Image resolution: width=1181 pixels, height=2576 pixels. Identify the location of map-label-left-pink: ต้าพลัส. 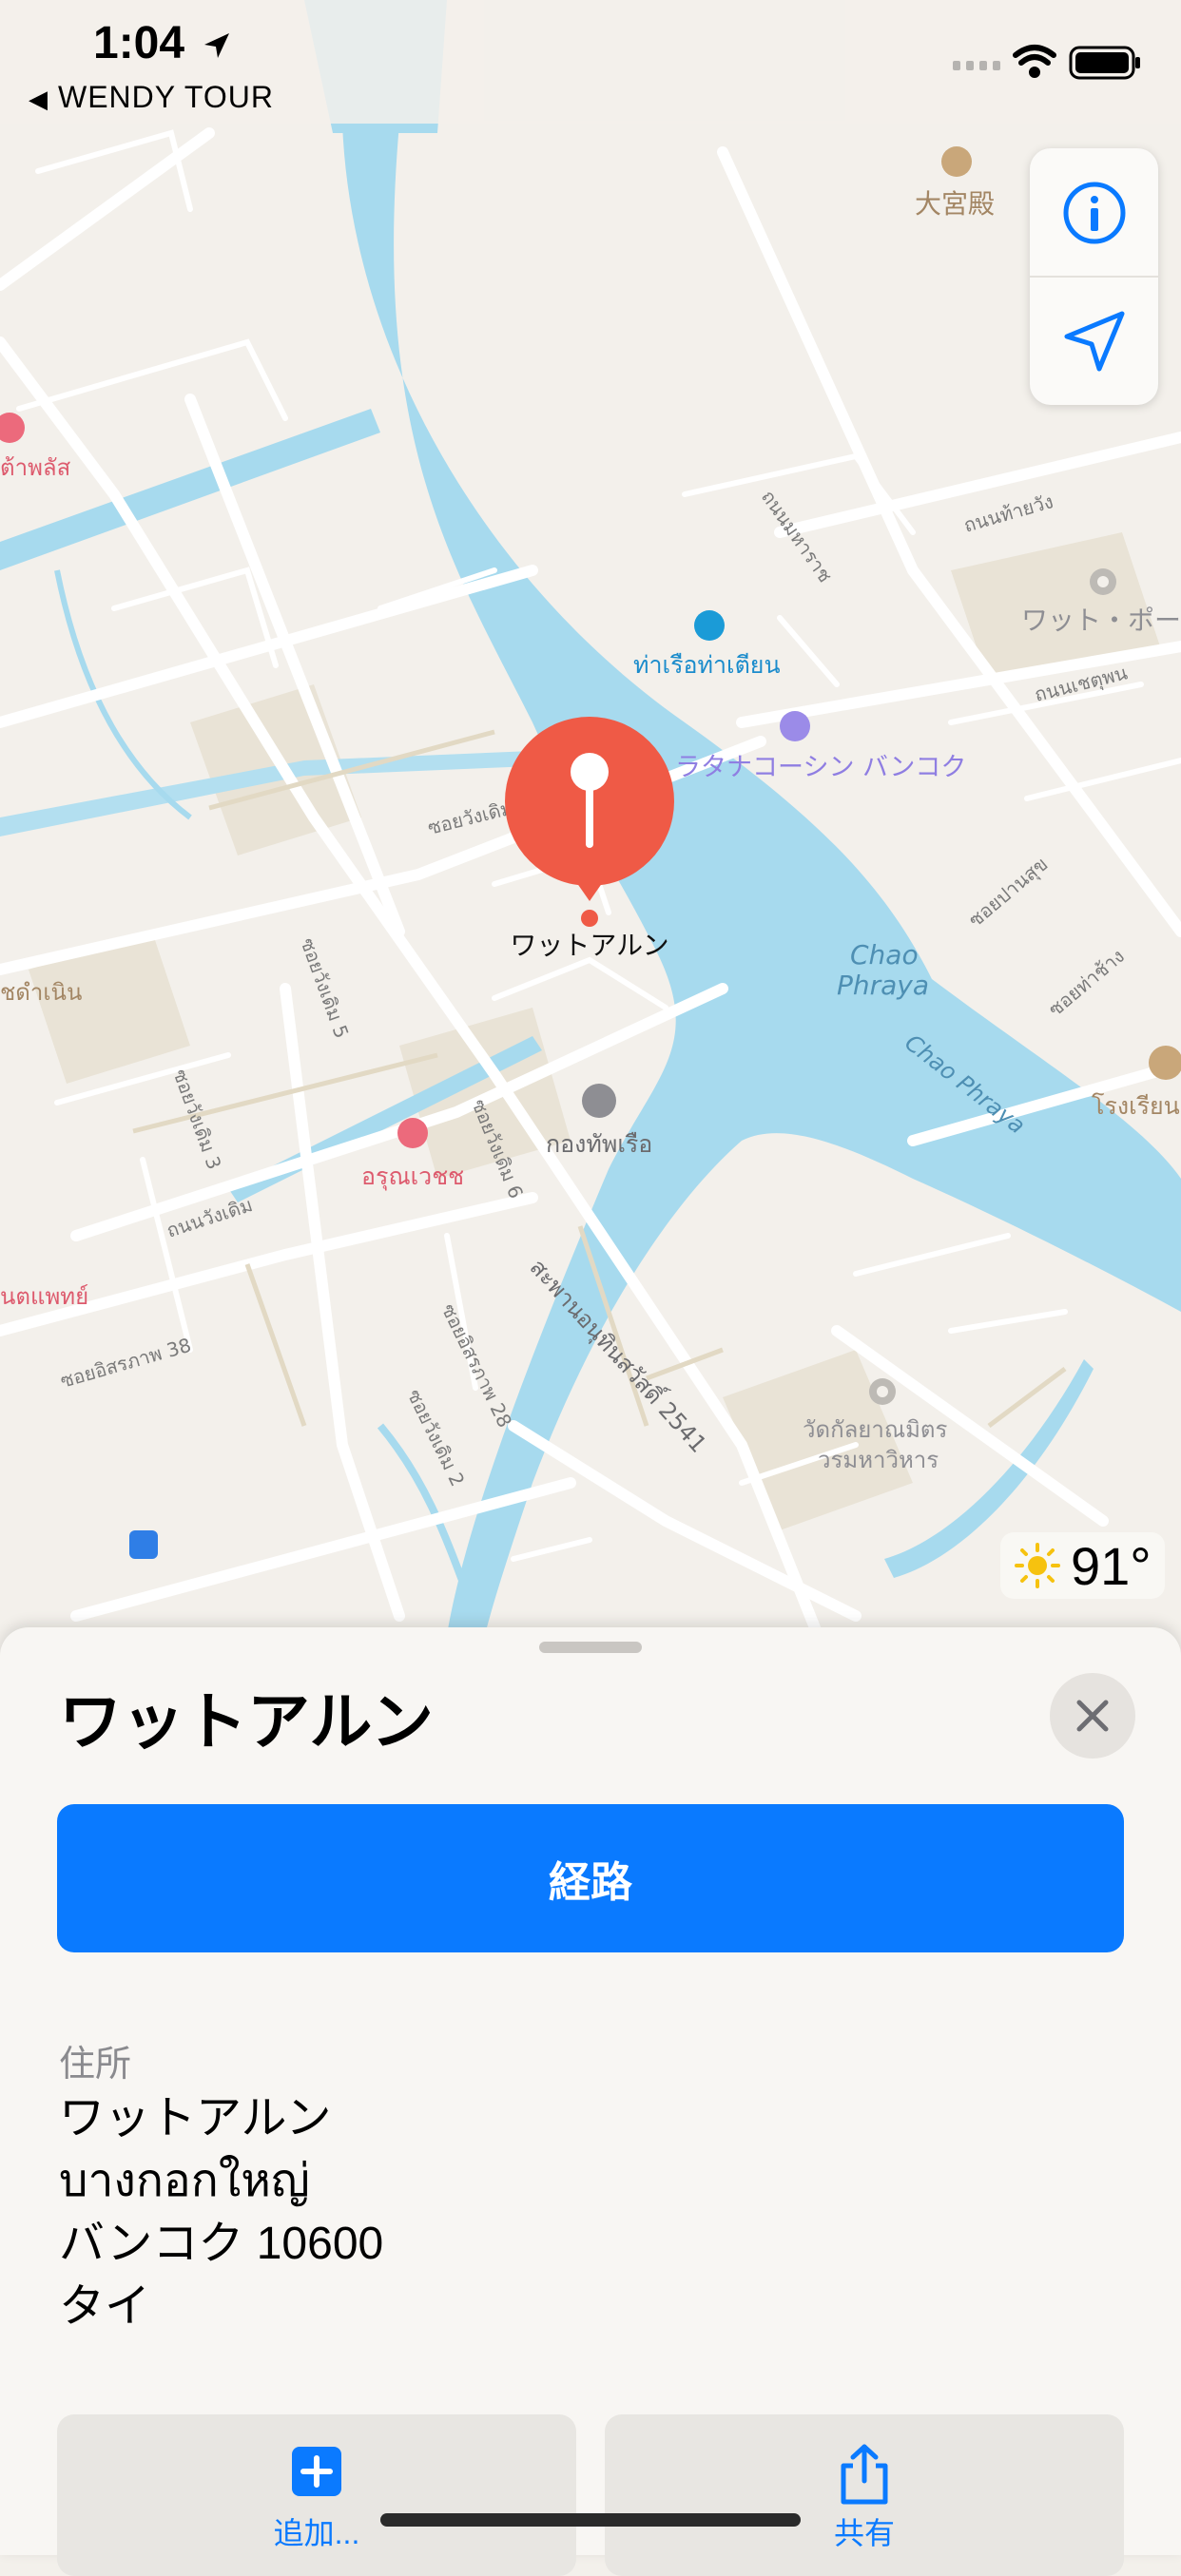
(35, 467).